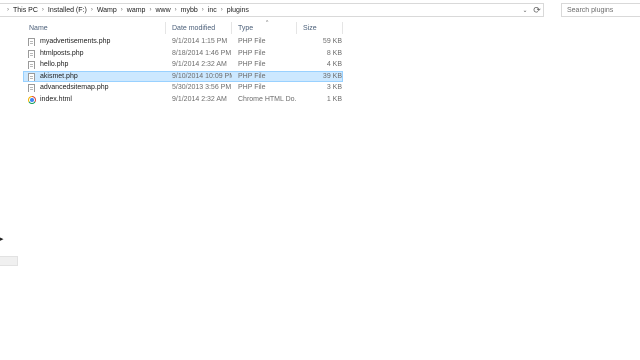  What do you see at coordinates (107, 10) in the screenshot?
I see `breadcrumb-wamp-upper: Wamp` at bounding box center [107, 10].